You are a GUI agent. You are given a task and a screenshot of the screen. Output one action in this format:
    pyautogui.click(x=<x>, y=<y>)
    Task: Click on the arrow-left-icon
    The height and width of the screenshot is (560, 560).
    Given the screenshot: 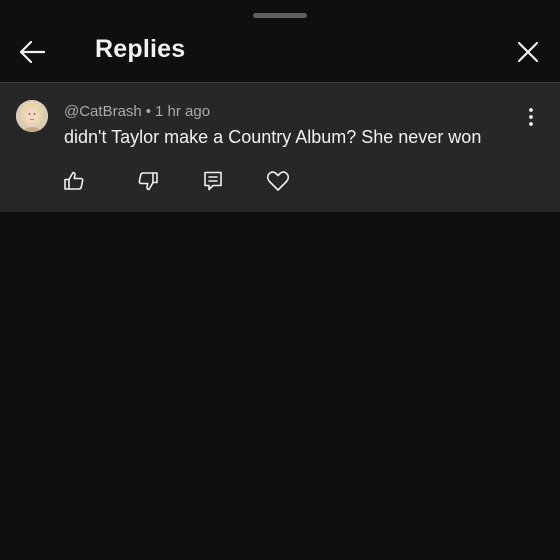 What is the action you would take?
    pyautogui.click(x=32, y=52)
    